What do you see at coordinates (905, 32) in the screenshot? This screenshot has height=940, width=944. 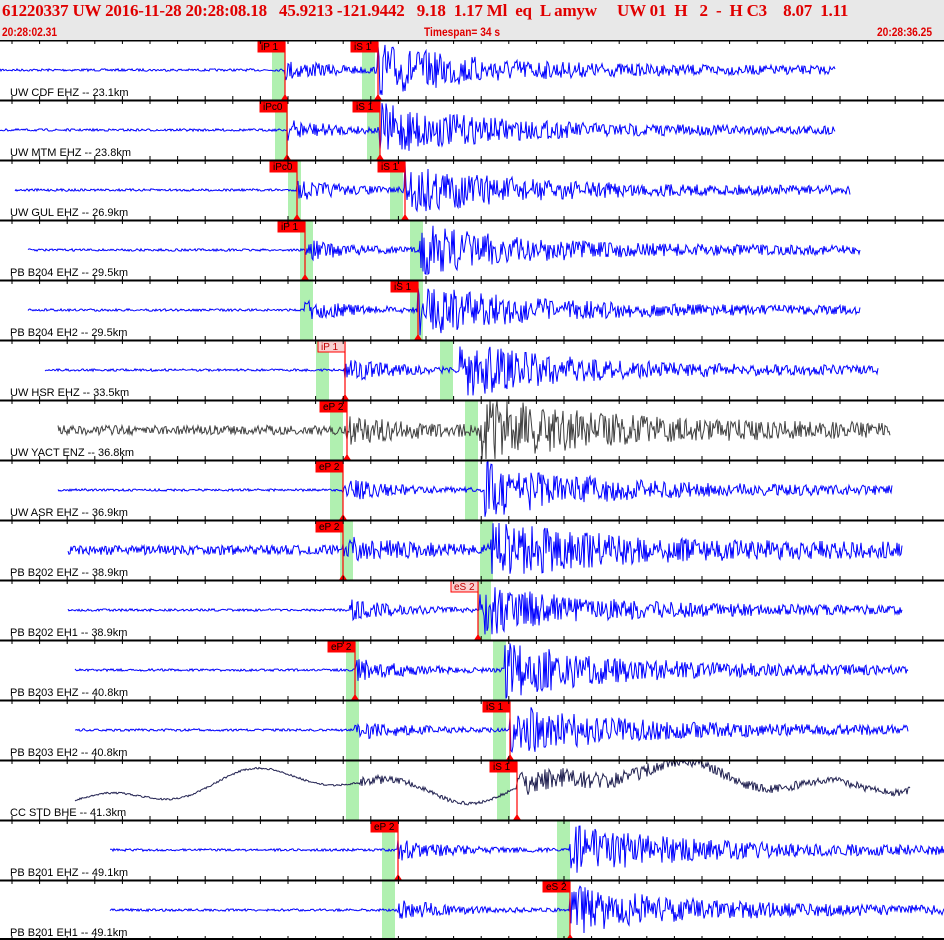 I see `end-time: 20:28:36.25` at bounding box center [905, 32].